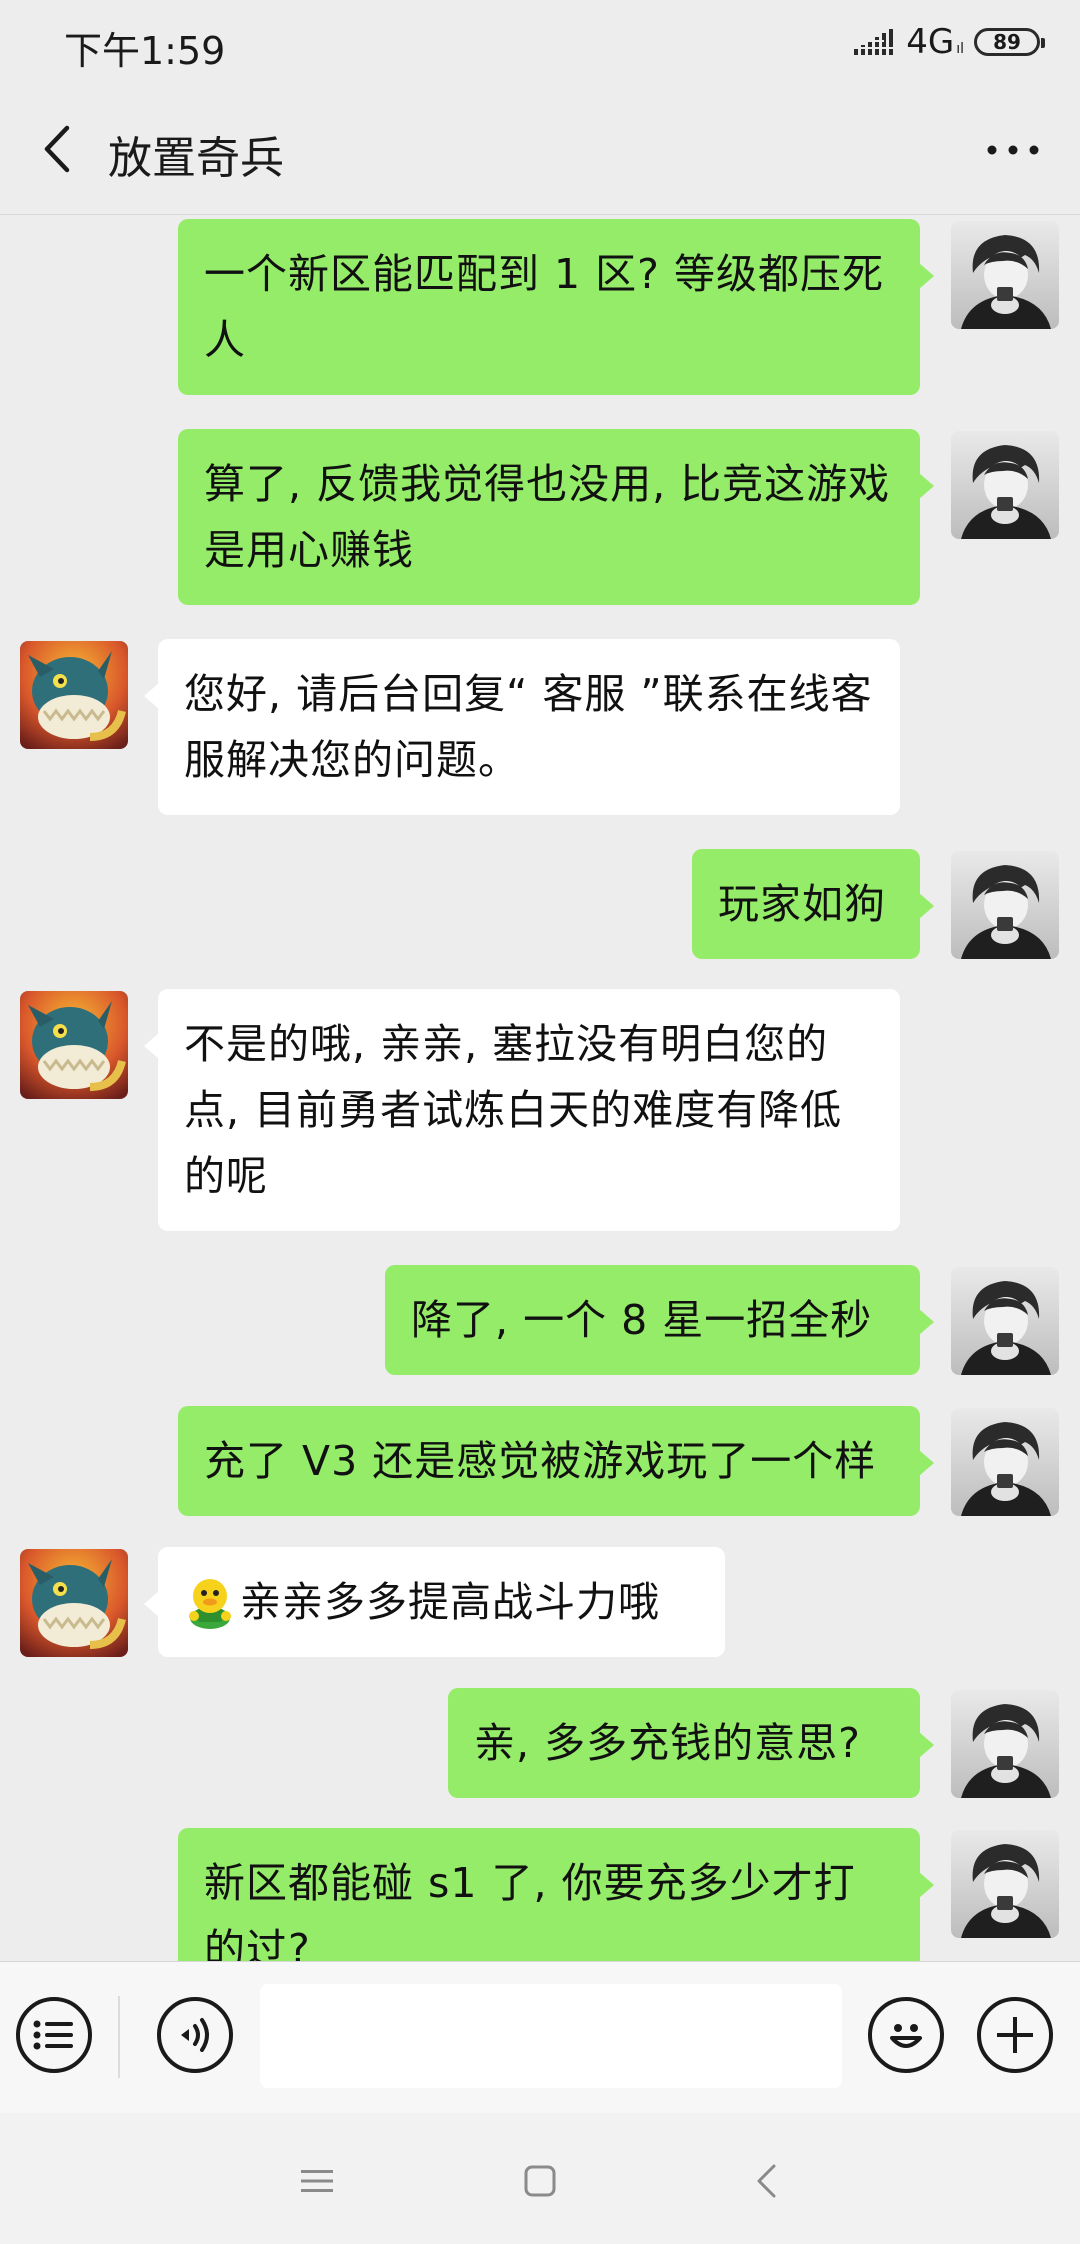 This screenshot has width=1080, height=2244. I want to click on battery-icon: 89, so click(1009, 42).